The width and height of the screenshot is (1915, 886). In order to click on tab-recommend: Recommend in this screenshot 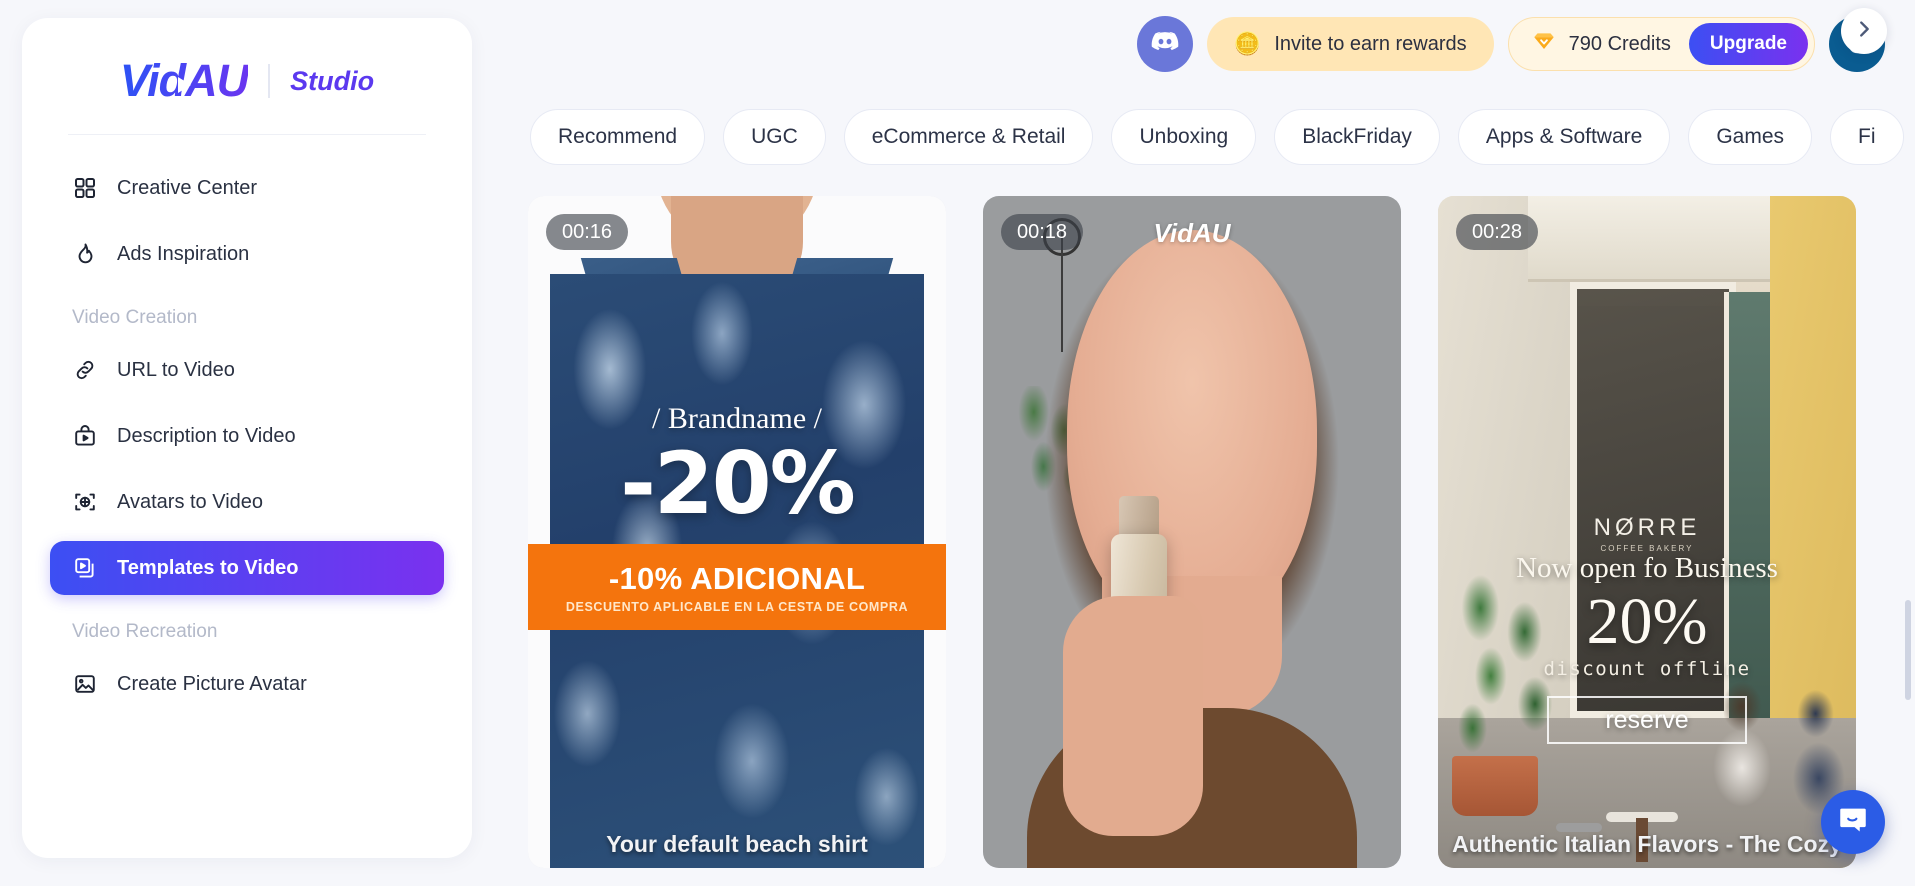, I will do `click(618, 137)`.